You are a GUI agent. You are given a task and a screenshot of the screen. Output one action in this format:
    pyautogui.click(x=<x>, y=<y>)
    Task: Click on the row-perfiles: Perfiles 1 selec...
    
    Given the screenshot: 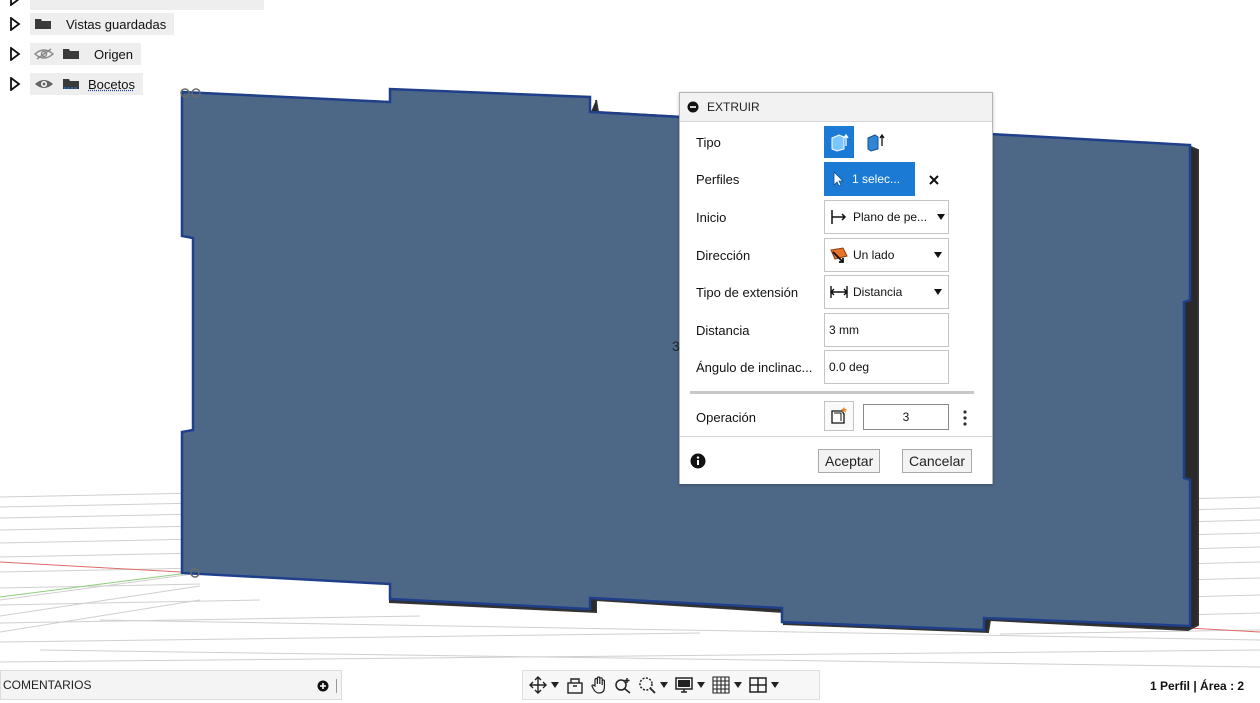 What is the action you would take?
    pyautogui.click(x=836, y=179)
    